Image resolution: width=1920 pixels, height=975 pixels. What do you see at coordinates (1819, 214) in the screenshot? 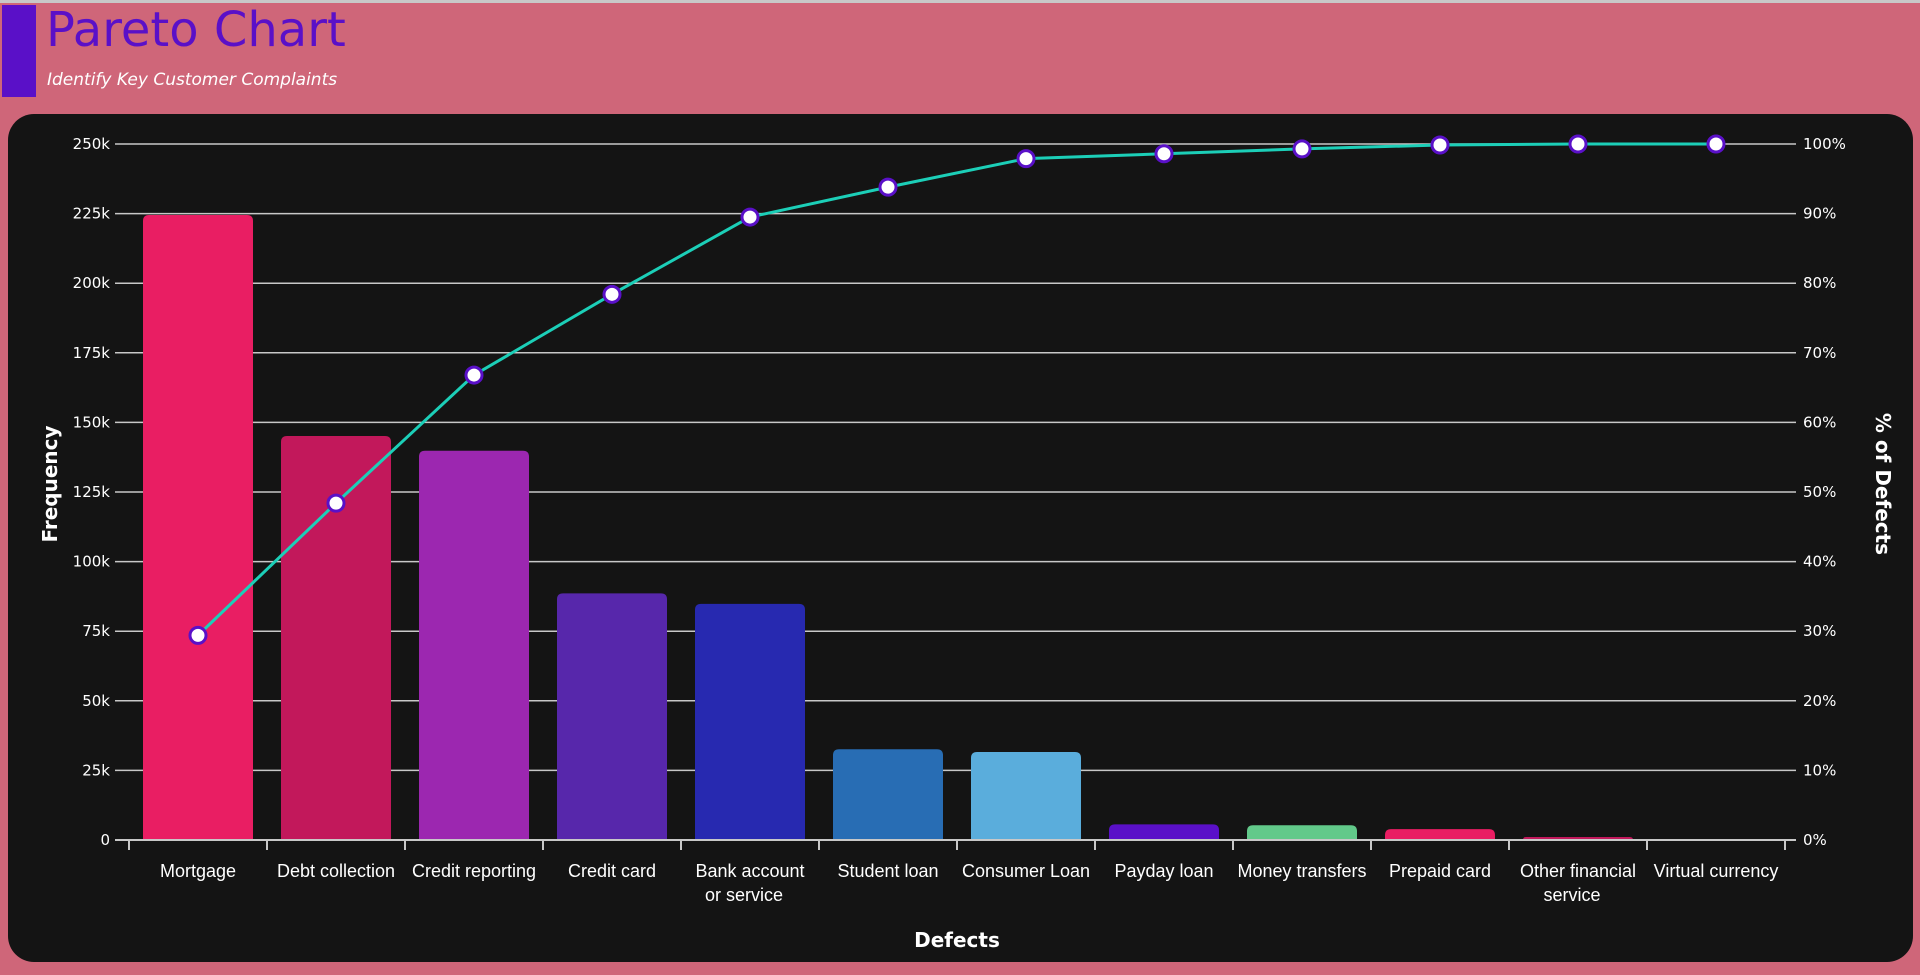
I see `y2-tick-label: 90%` at bounding box center [1819, 214].